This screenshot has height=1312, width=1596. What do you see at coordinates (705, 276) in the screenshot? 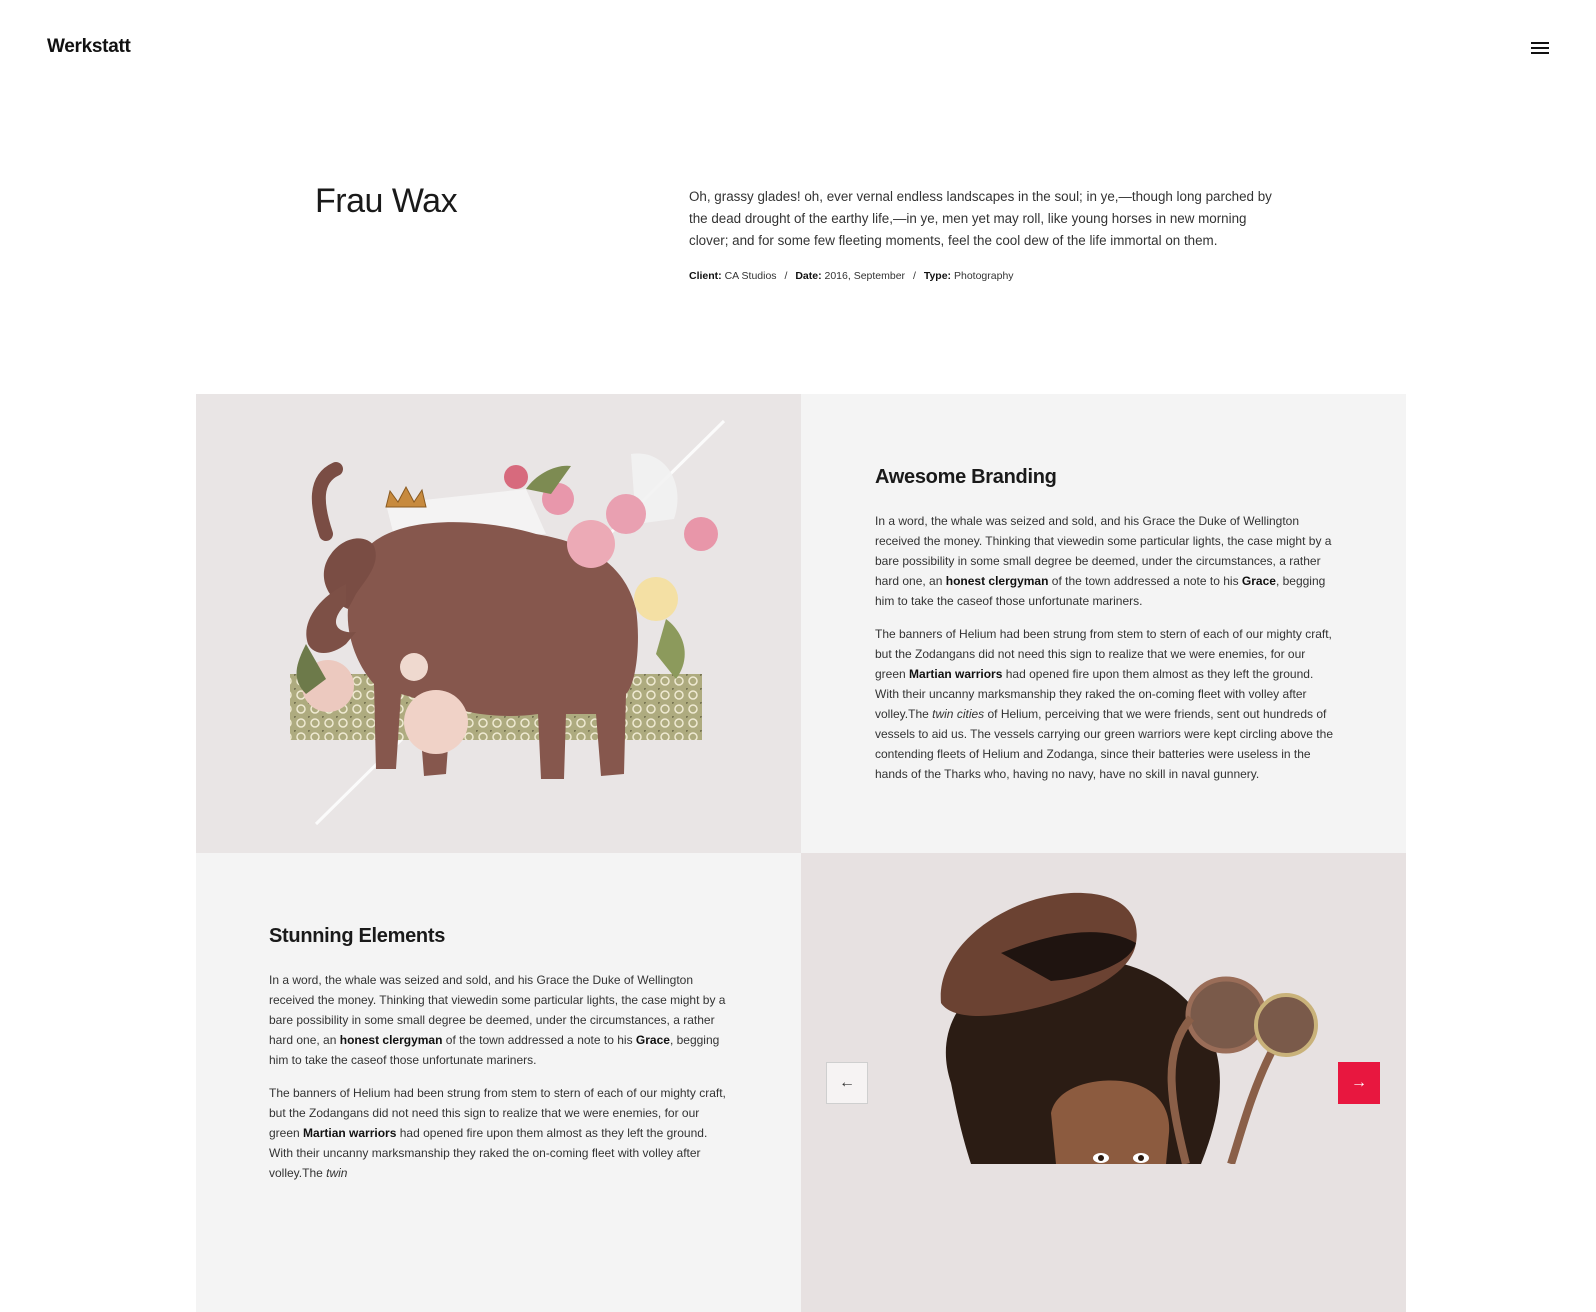
I see `client-label: Client:` at bounding box center [705, 276].